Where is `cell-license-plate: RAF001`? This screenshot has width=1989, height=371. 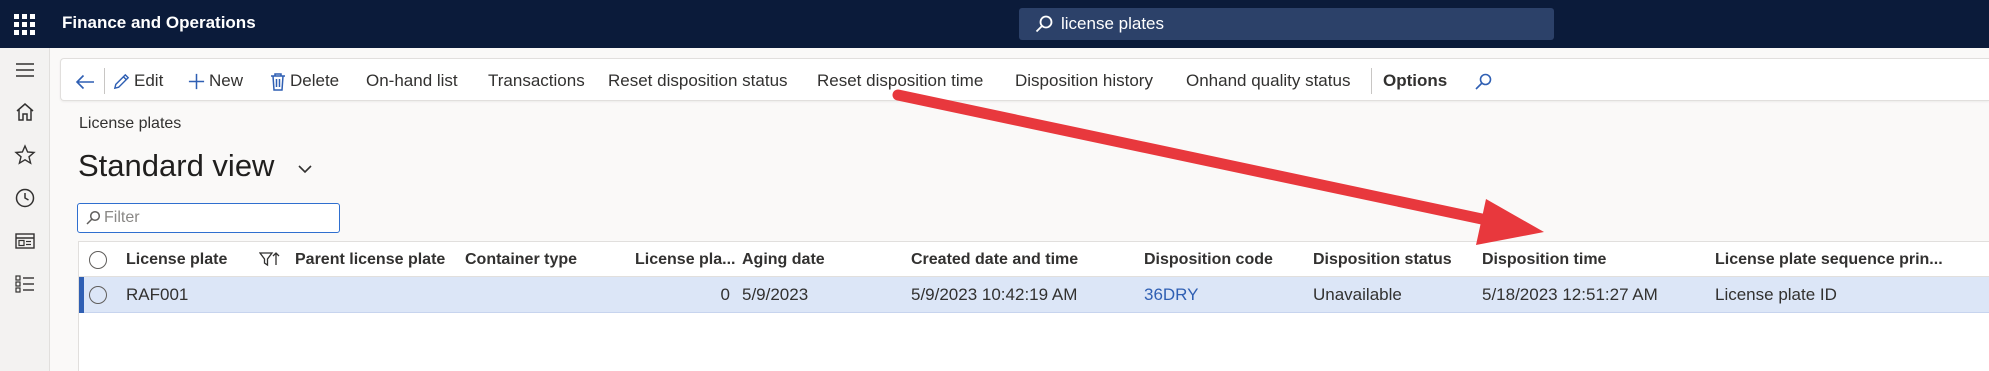 cell-license-plate: RAF001 is located at coordinates (157, 295).